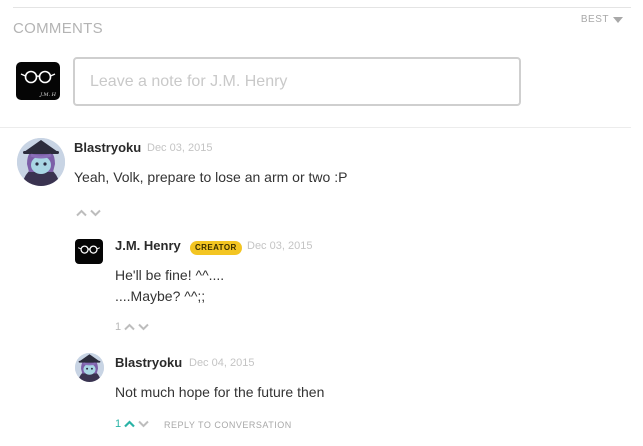  Describe the element at coordinates (228, 425) in the screenshot. I see `reply-to-conversation-link: REPLY TO CONVERSATION` at that location.